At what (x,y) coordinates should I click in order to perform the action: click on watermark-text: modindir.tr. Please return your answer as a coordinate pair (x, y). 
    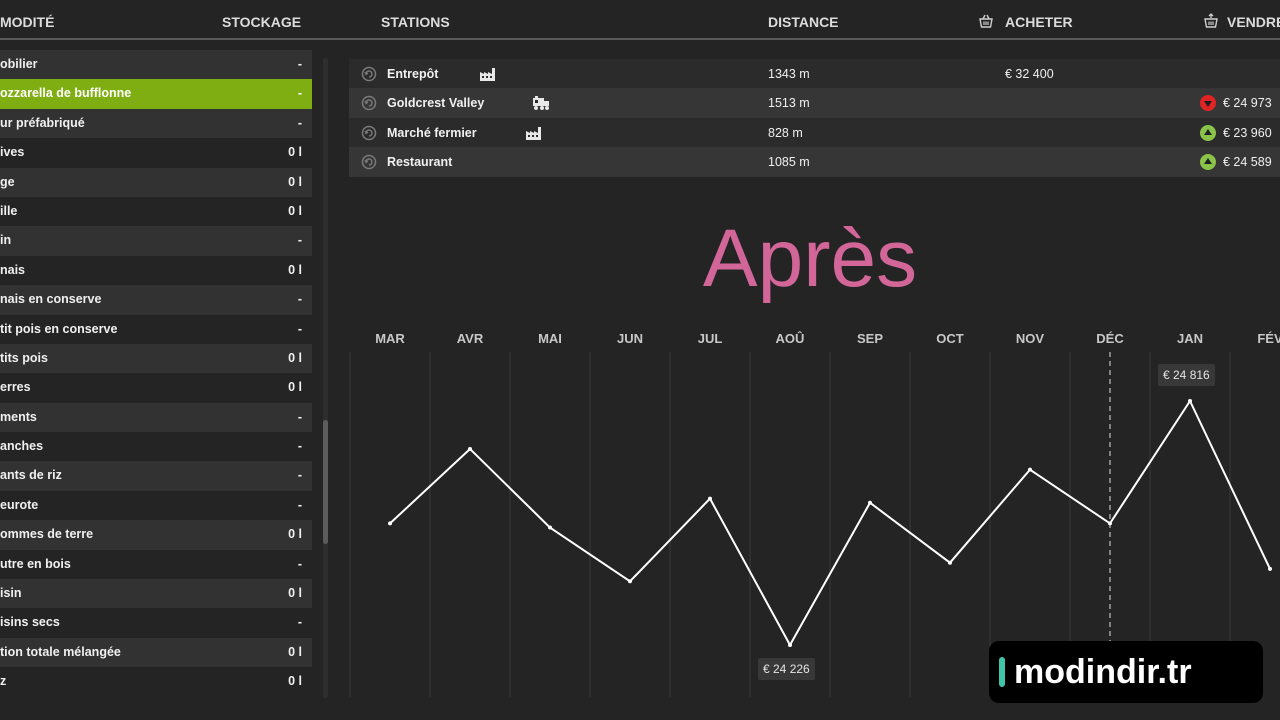
    Looking at the image, I should click on (1103, 672).